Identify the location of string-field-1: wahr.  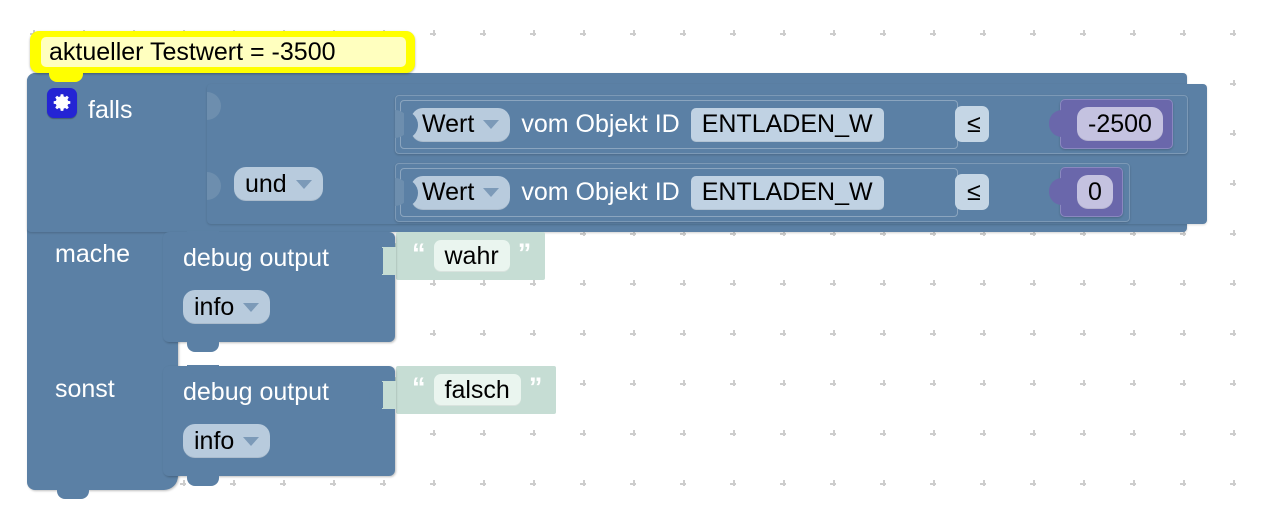
(471, 256).